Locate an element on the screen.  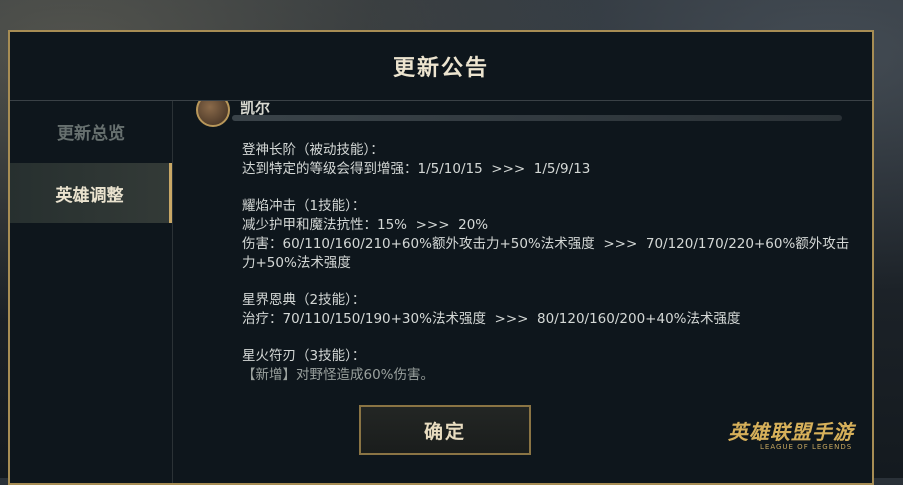
skill-name: 星界恩典（2技能）： is located at coordinates (304, 300).